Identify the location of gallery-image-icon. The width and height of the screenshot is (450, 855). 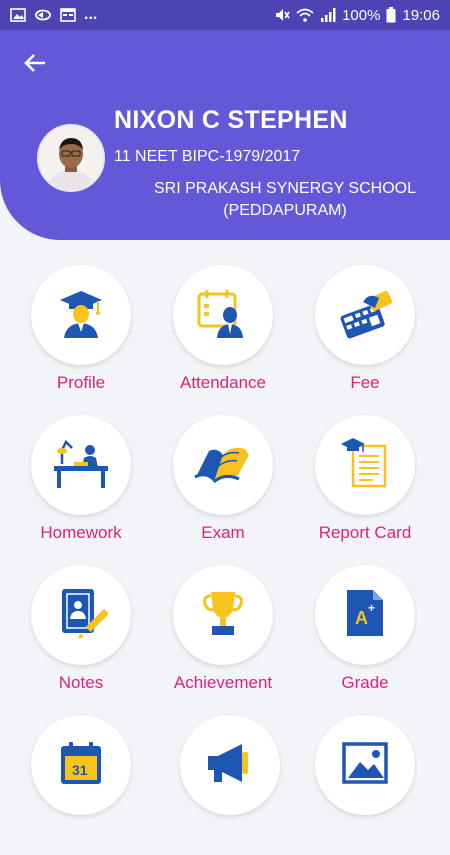
(365, 765).